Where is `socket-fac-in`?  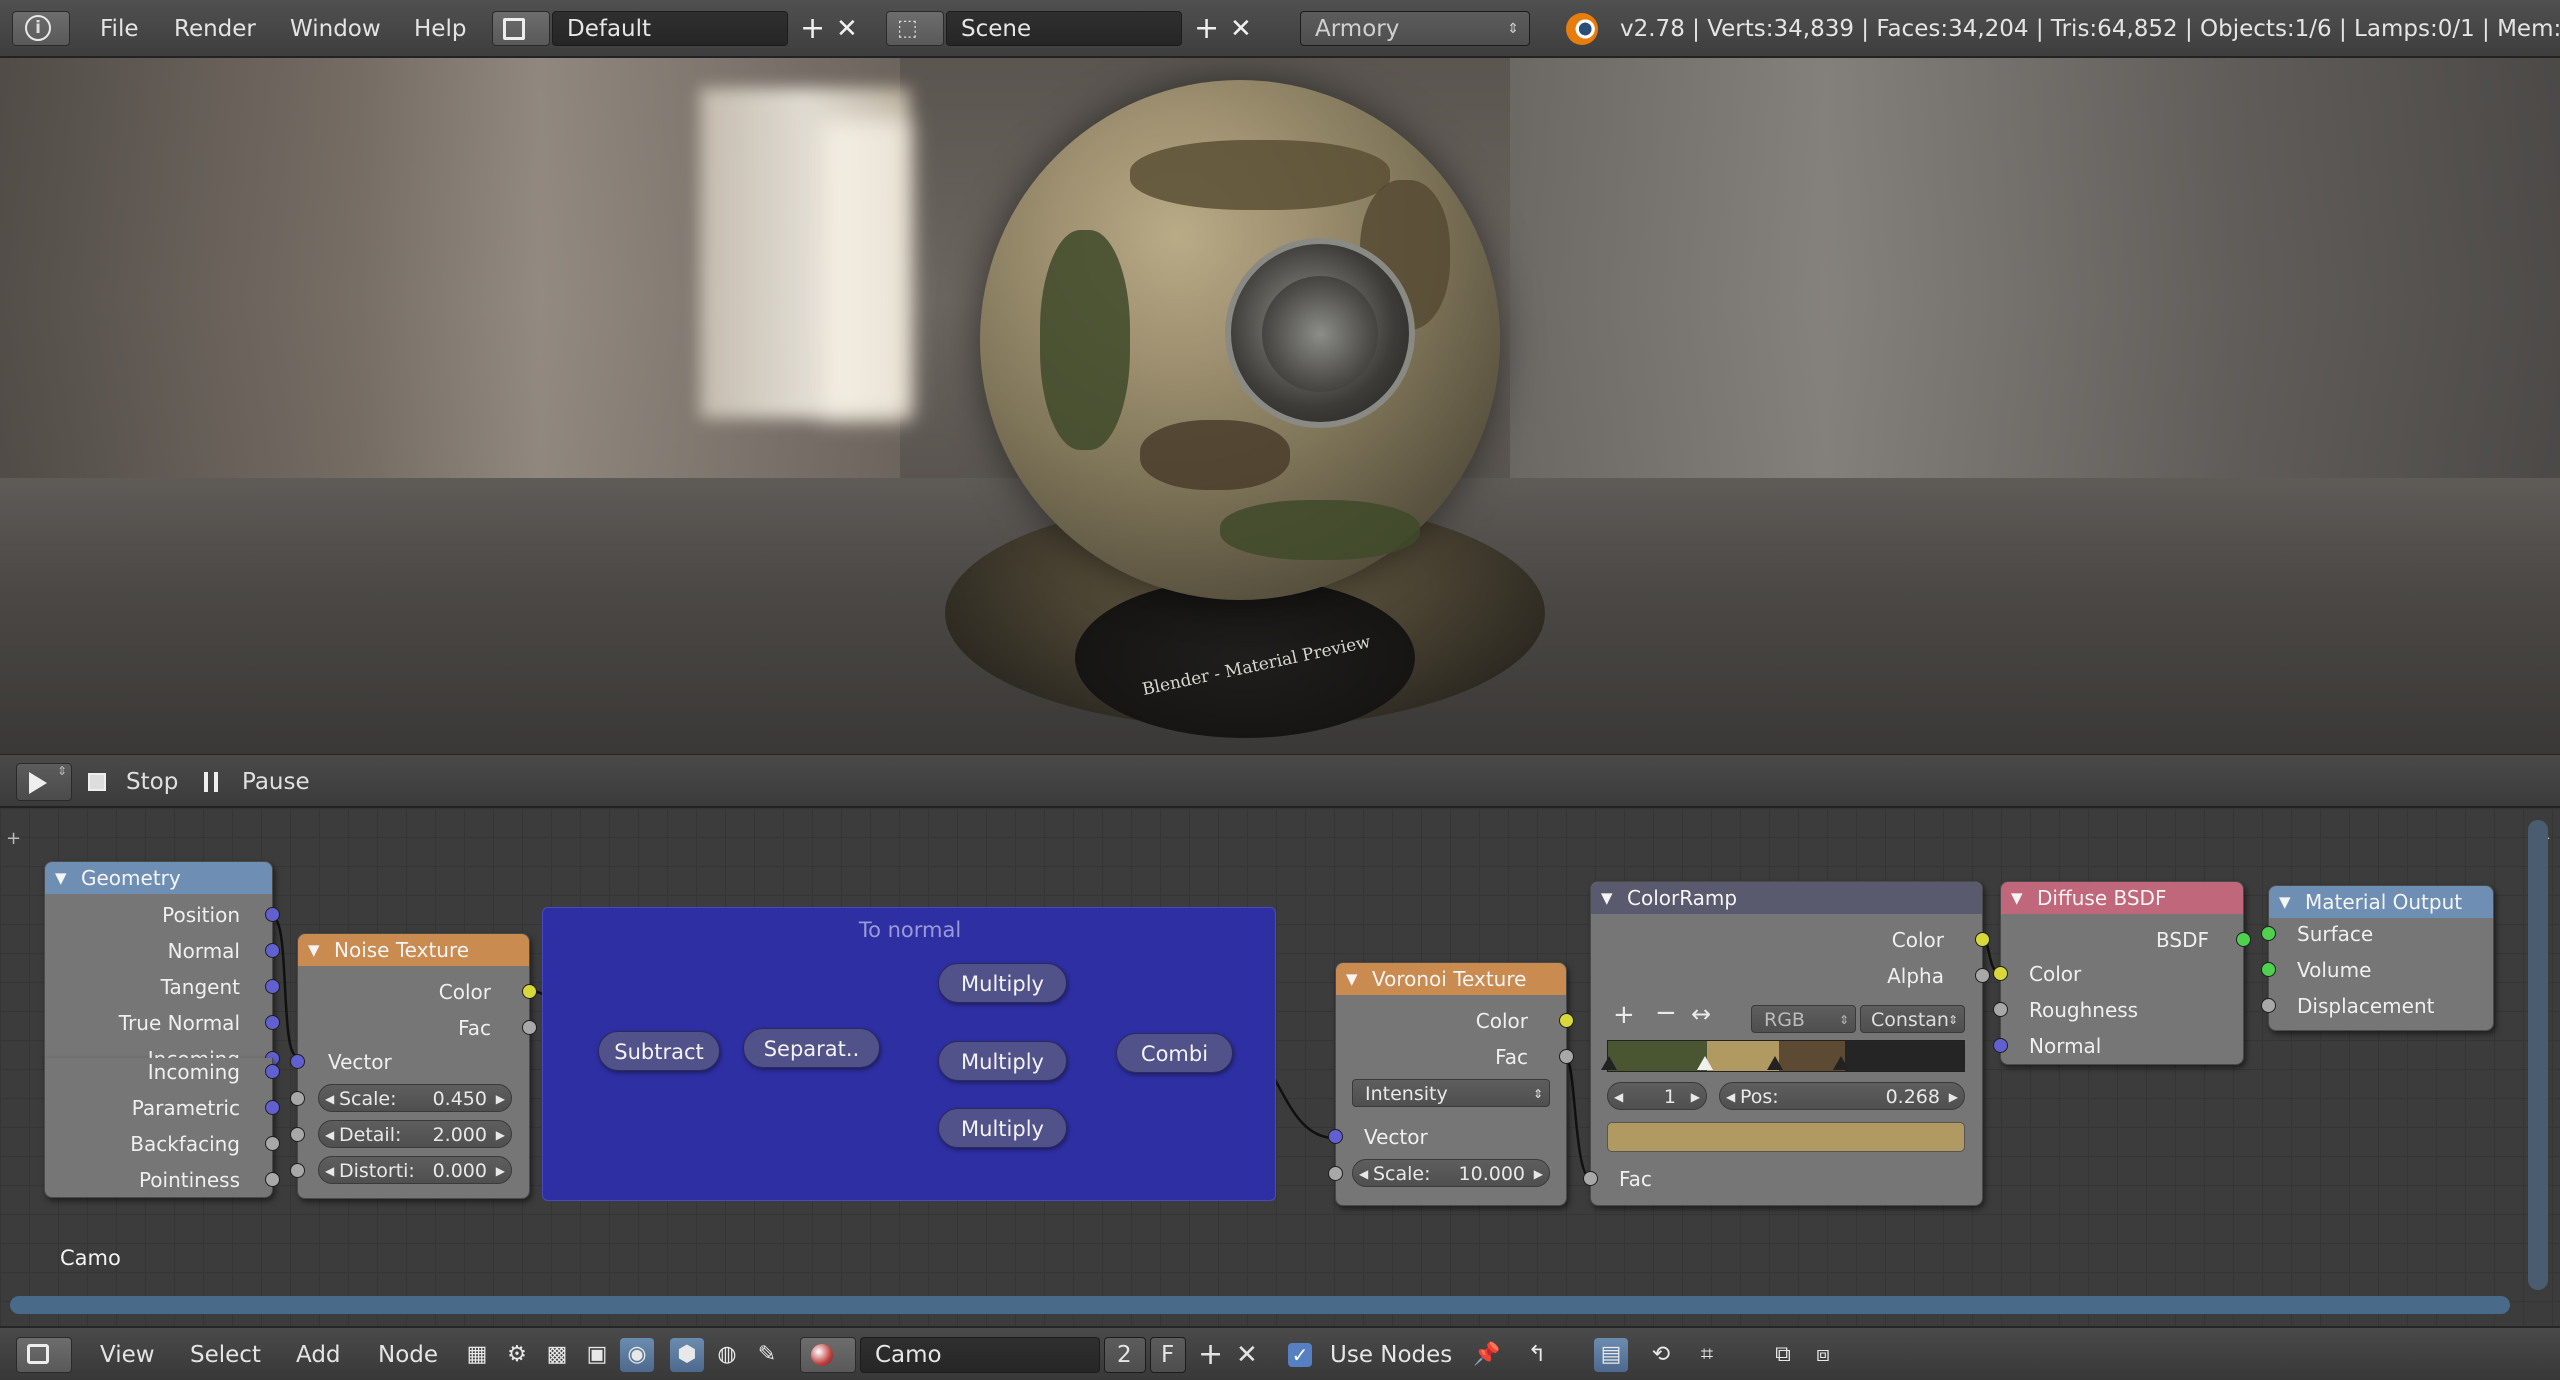
socket-fac-in is located at coordinates (1590, 1178).